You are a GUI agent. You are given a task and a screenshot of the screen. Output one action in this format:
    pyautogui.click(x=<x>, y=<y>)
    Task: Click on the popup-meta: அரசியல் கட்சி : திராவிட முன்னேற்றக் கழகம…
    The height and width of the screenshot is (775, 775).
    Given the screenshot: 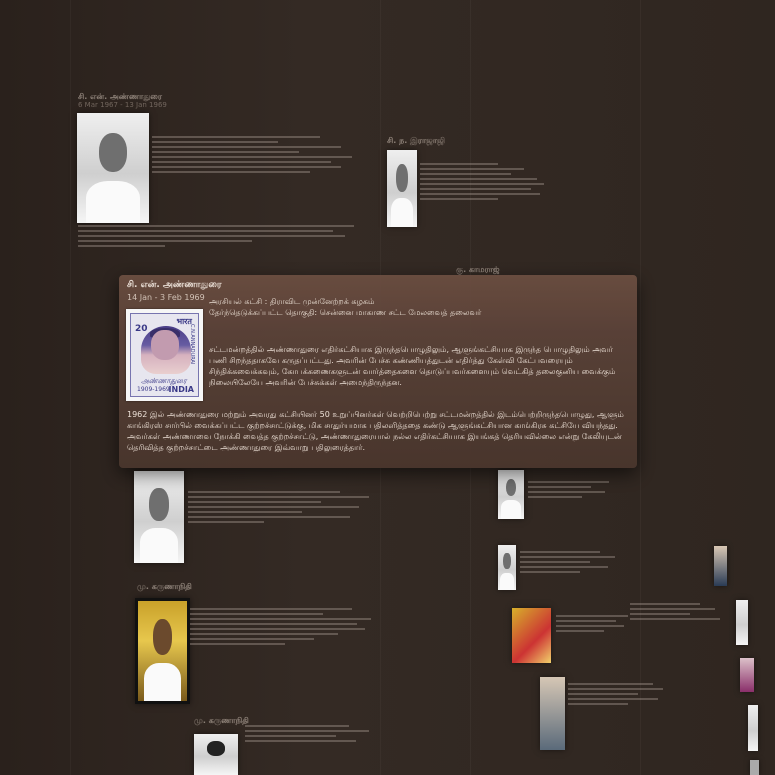 What is the action you would take?
    pyautogui.click(x=345, y=307)
    